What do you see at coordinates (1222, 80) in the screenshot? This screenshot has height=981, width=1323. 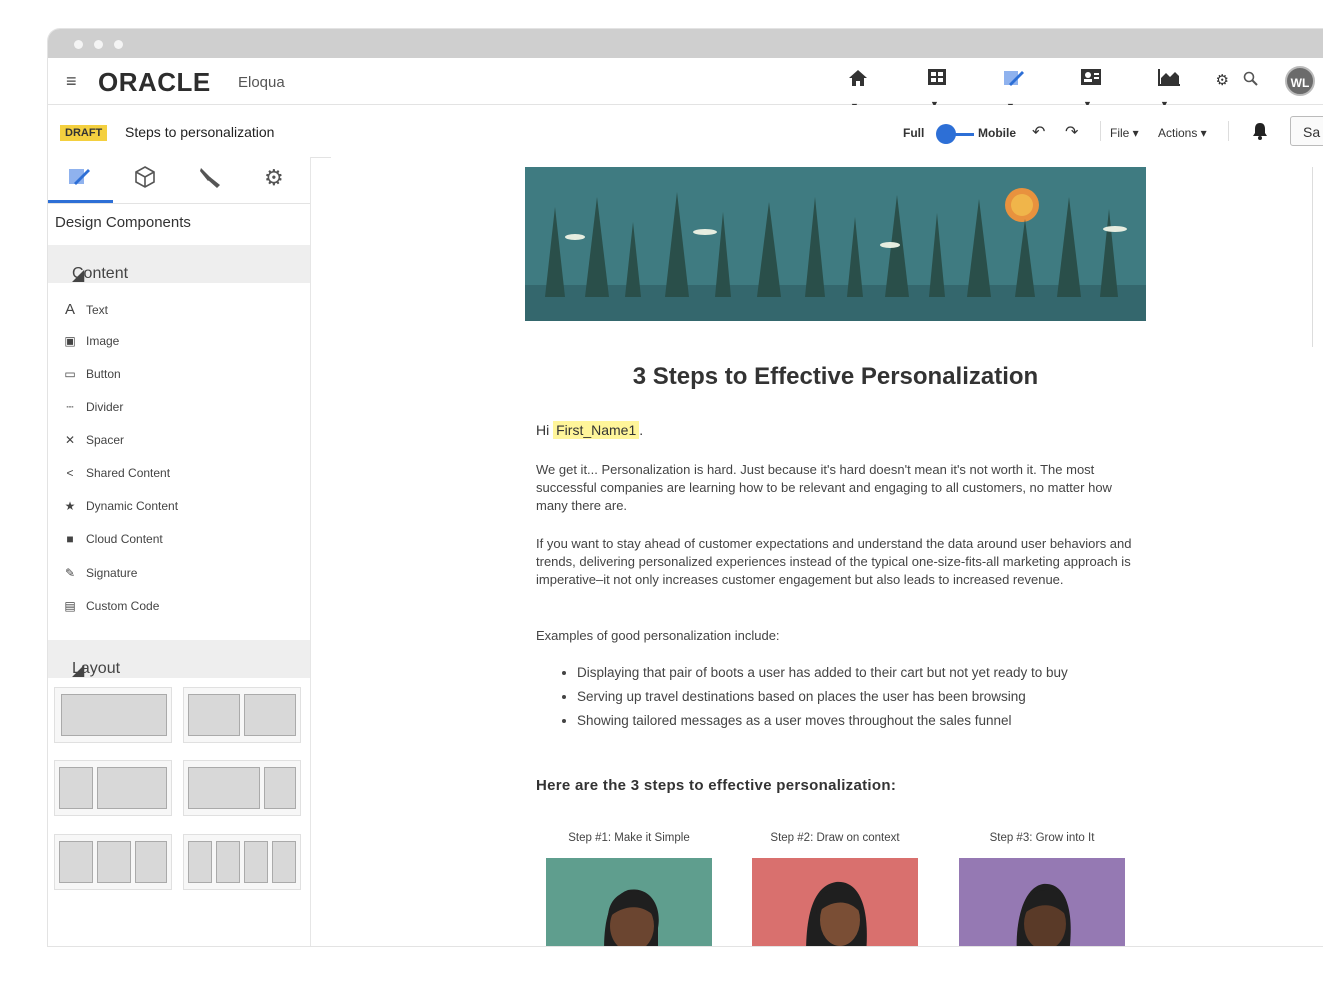 I see `settings-gear-icon: ⚙` at bounding box center [1222, 80].